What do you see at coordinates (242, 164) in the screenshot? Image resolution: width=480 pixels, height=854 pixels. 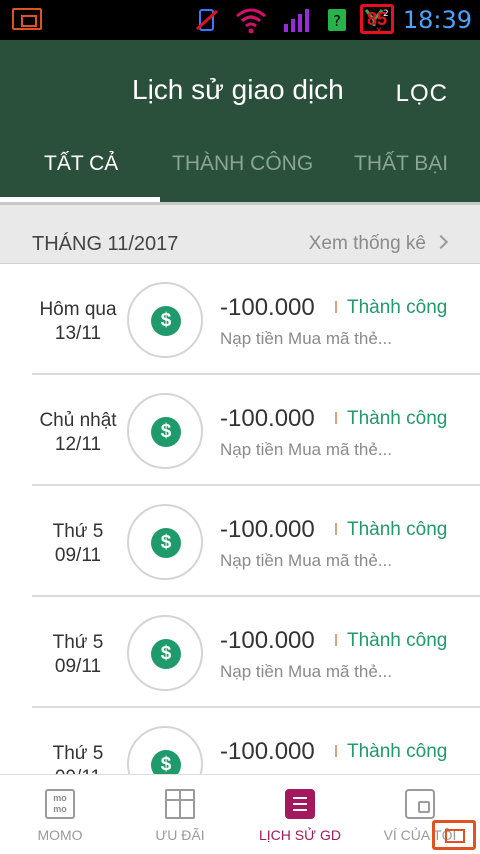 I see `tab-success: THÀNH CÔNG` at bounding box center [242, 164].